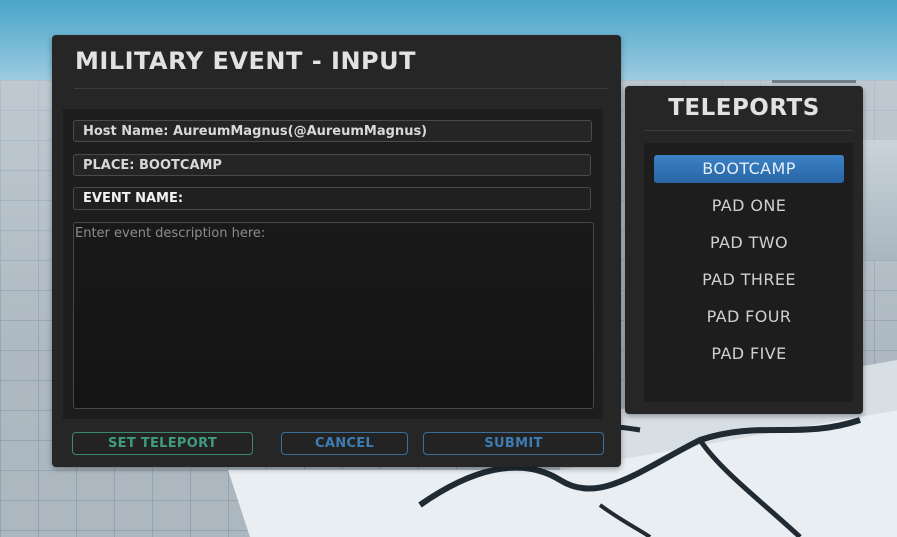  Describe the element at coordinates (332, 131) in the screenshot. I see `host-name-field: Host Name: AureumMagnus(@AureumMagnus)` at that location.